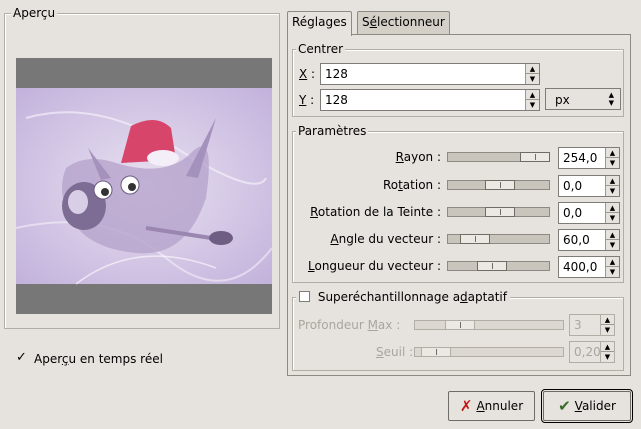  I want to click on supersampling-header: Superéchantillonnage adaptatif, so click(403, 297).